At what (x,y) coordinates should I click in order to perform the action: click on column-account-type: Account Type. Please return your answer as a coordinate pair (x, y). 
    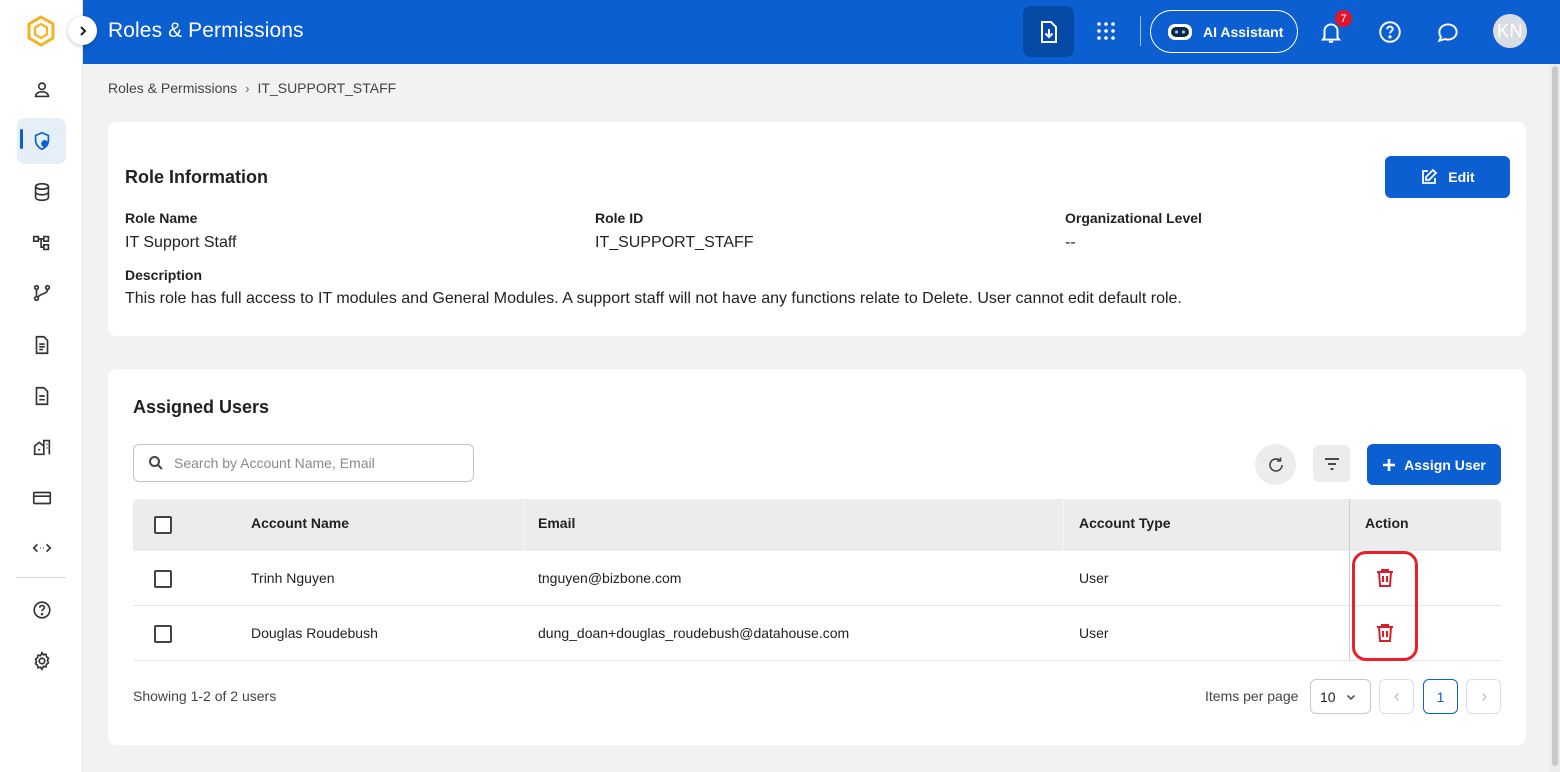
    Looking at the image, I should click on (1125, 523).